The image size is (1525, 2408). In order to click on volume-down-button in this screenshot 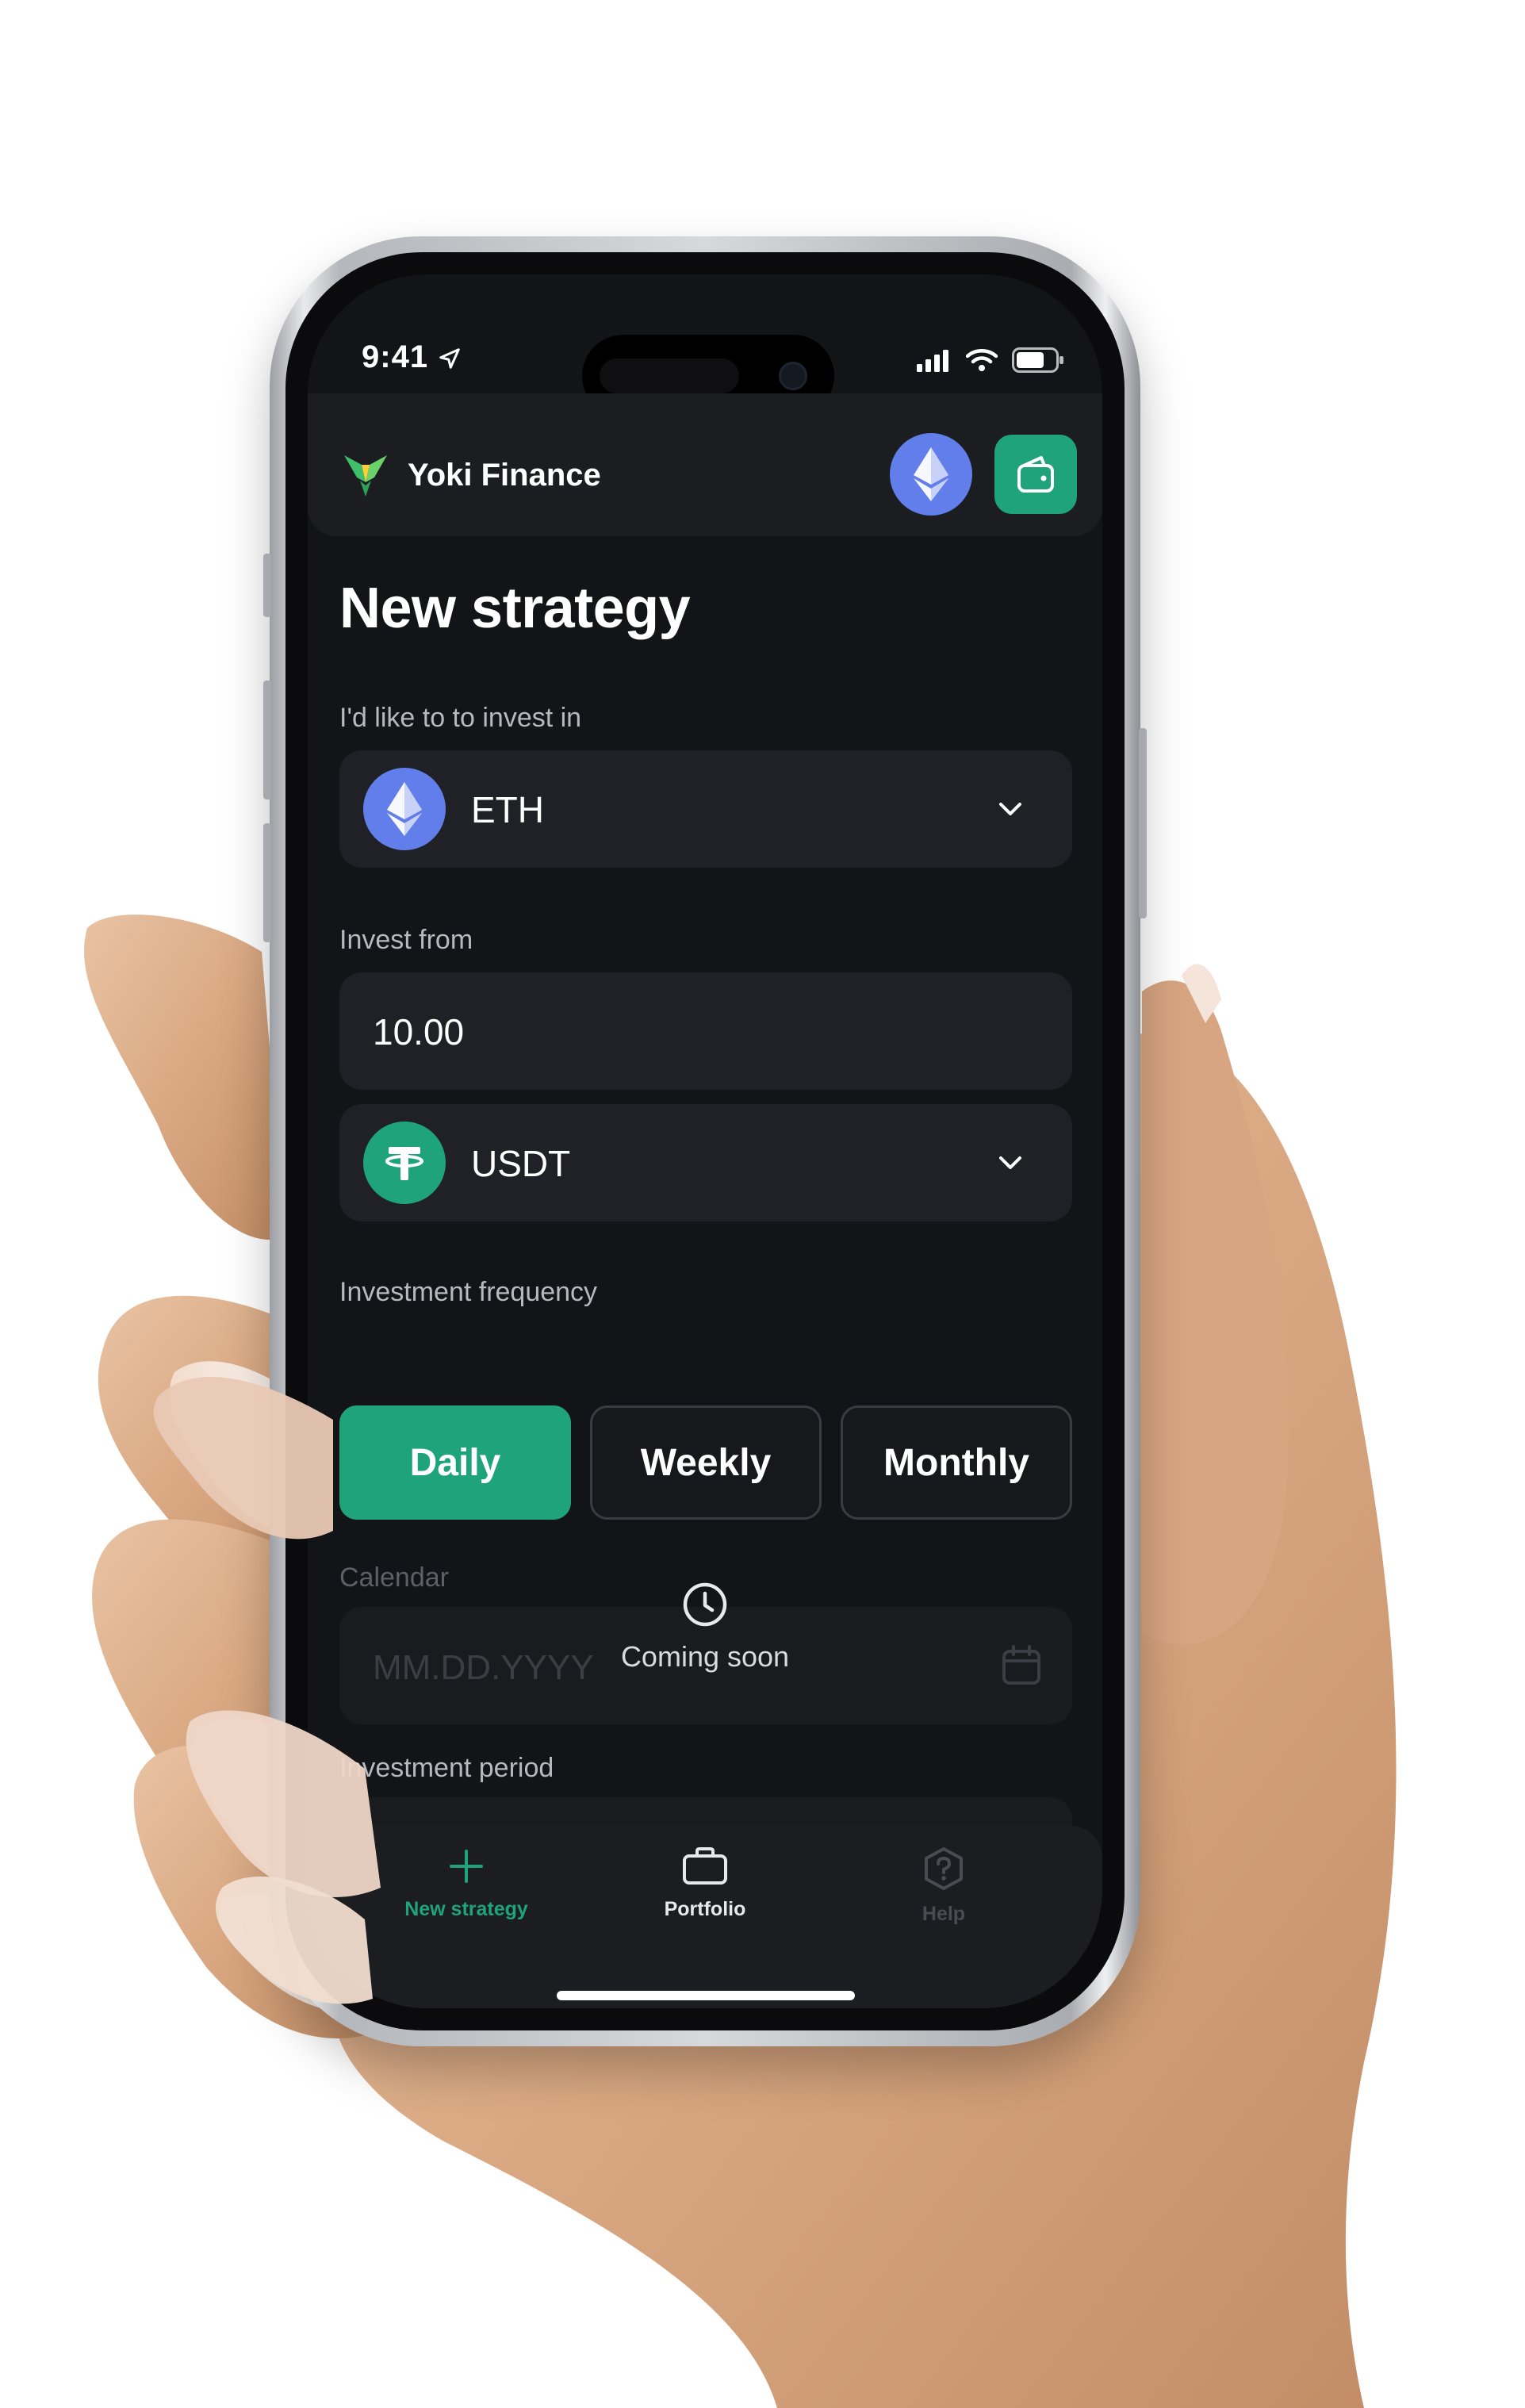, I will do `click(267, 882)`.